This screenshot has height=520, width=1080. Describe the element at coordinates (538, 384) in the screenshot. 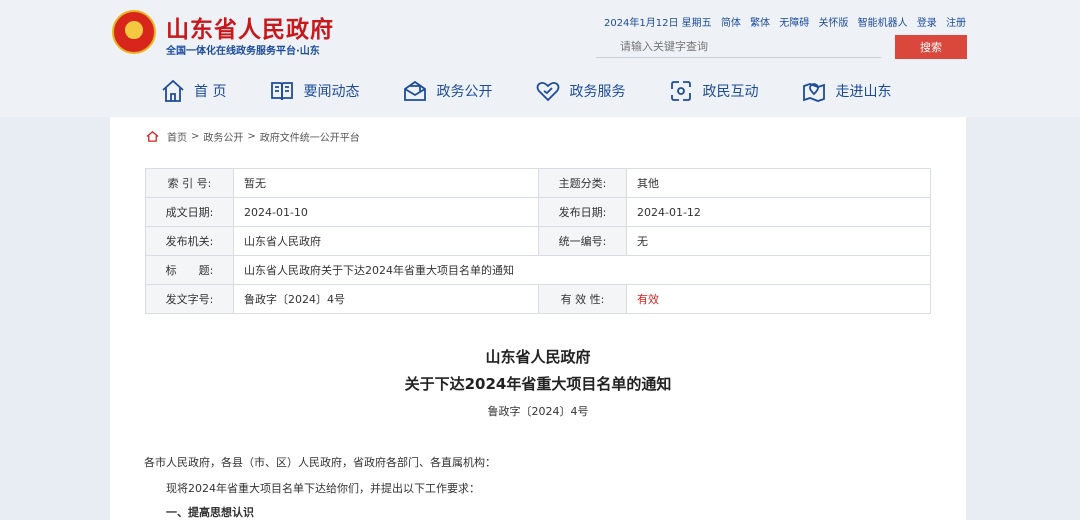

I see `document-title: 关于下达2024年省重大项目名单的通知` at that location.